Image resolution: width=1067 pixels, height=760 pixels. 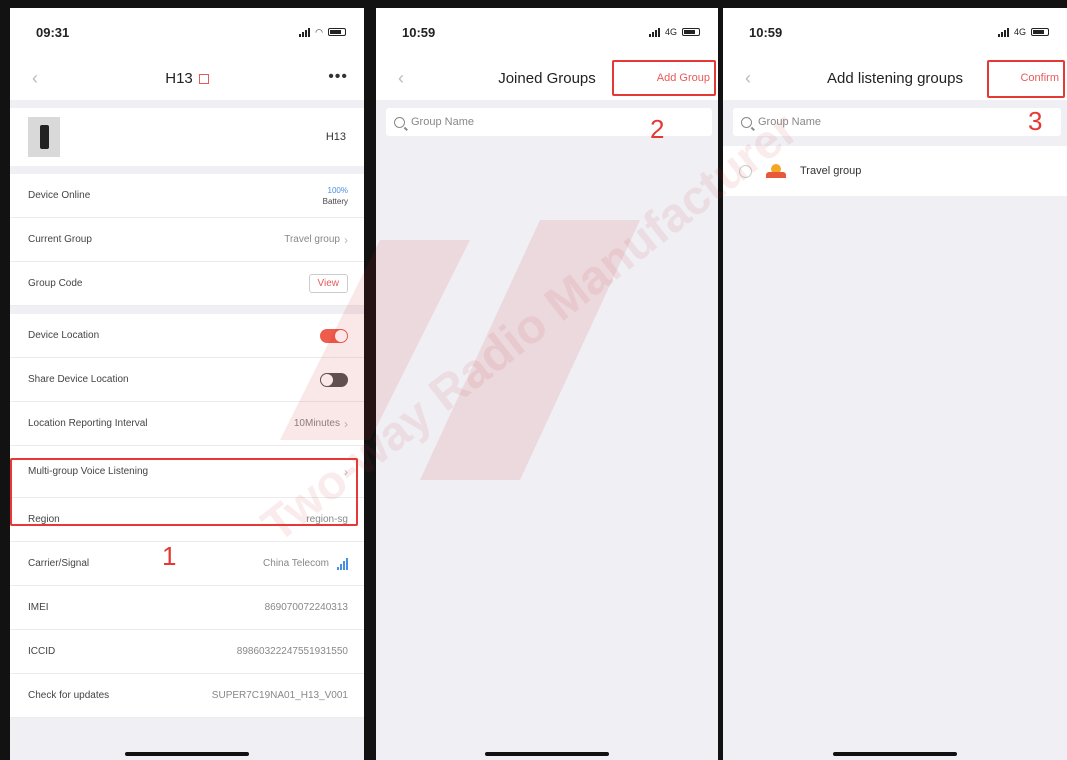 What do you see at coordinates (187, 240) in the screenshot?
I see `row-current-group: Current Group Travel group ›` at bounding box center [187, 240].